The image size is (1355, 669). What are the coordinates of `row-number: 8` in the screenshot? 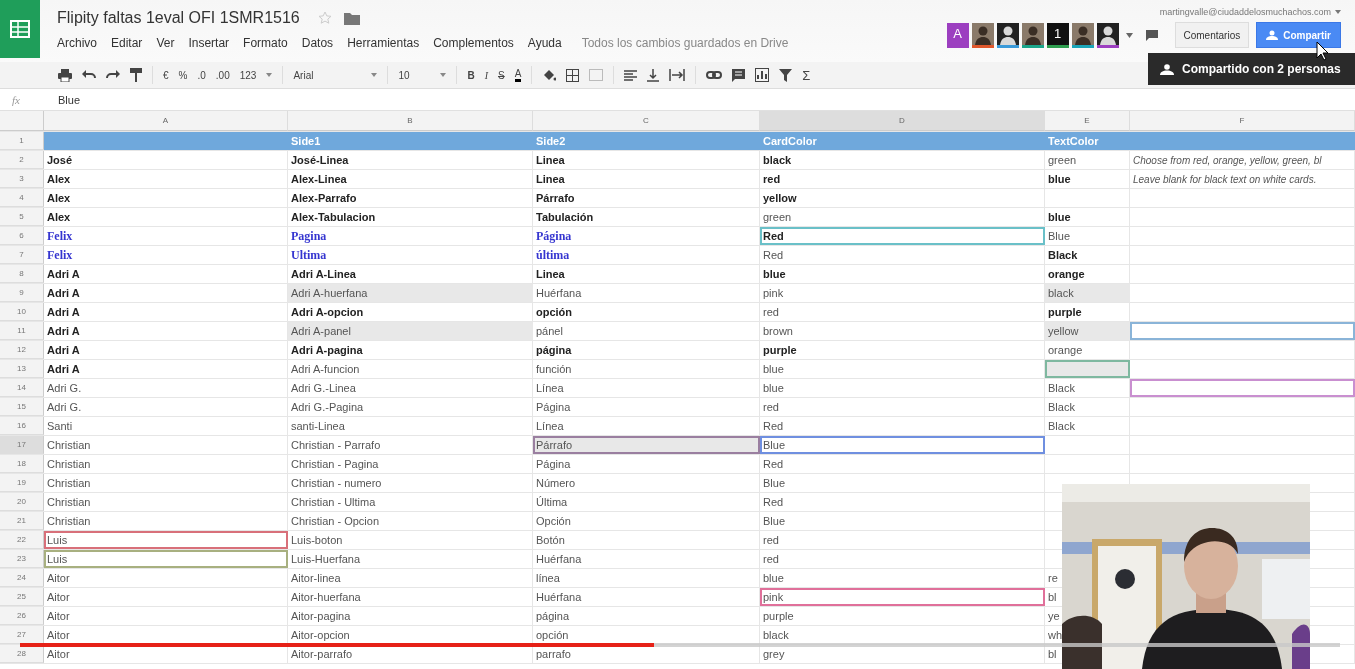 It's located at (22, 274).